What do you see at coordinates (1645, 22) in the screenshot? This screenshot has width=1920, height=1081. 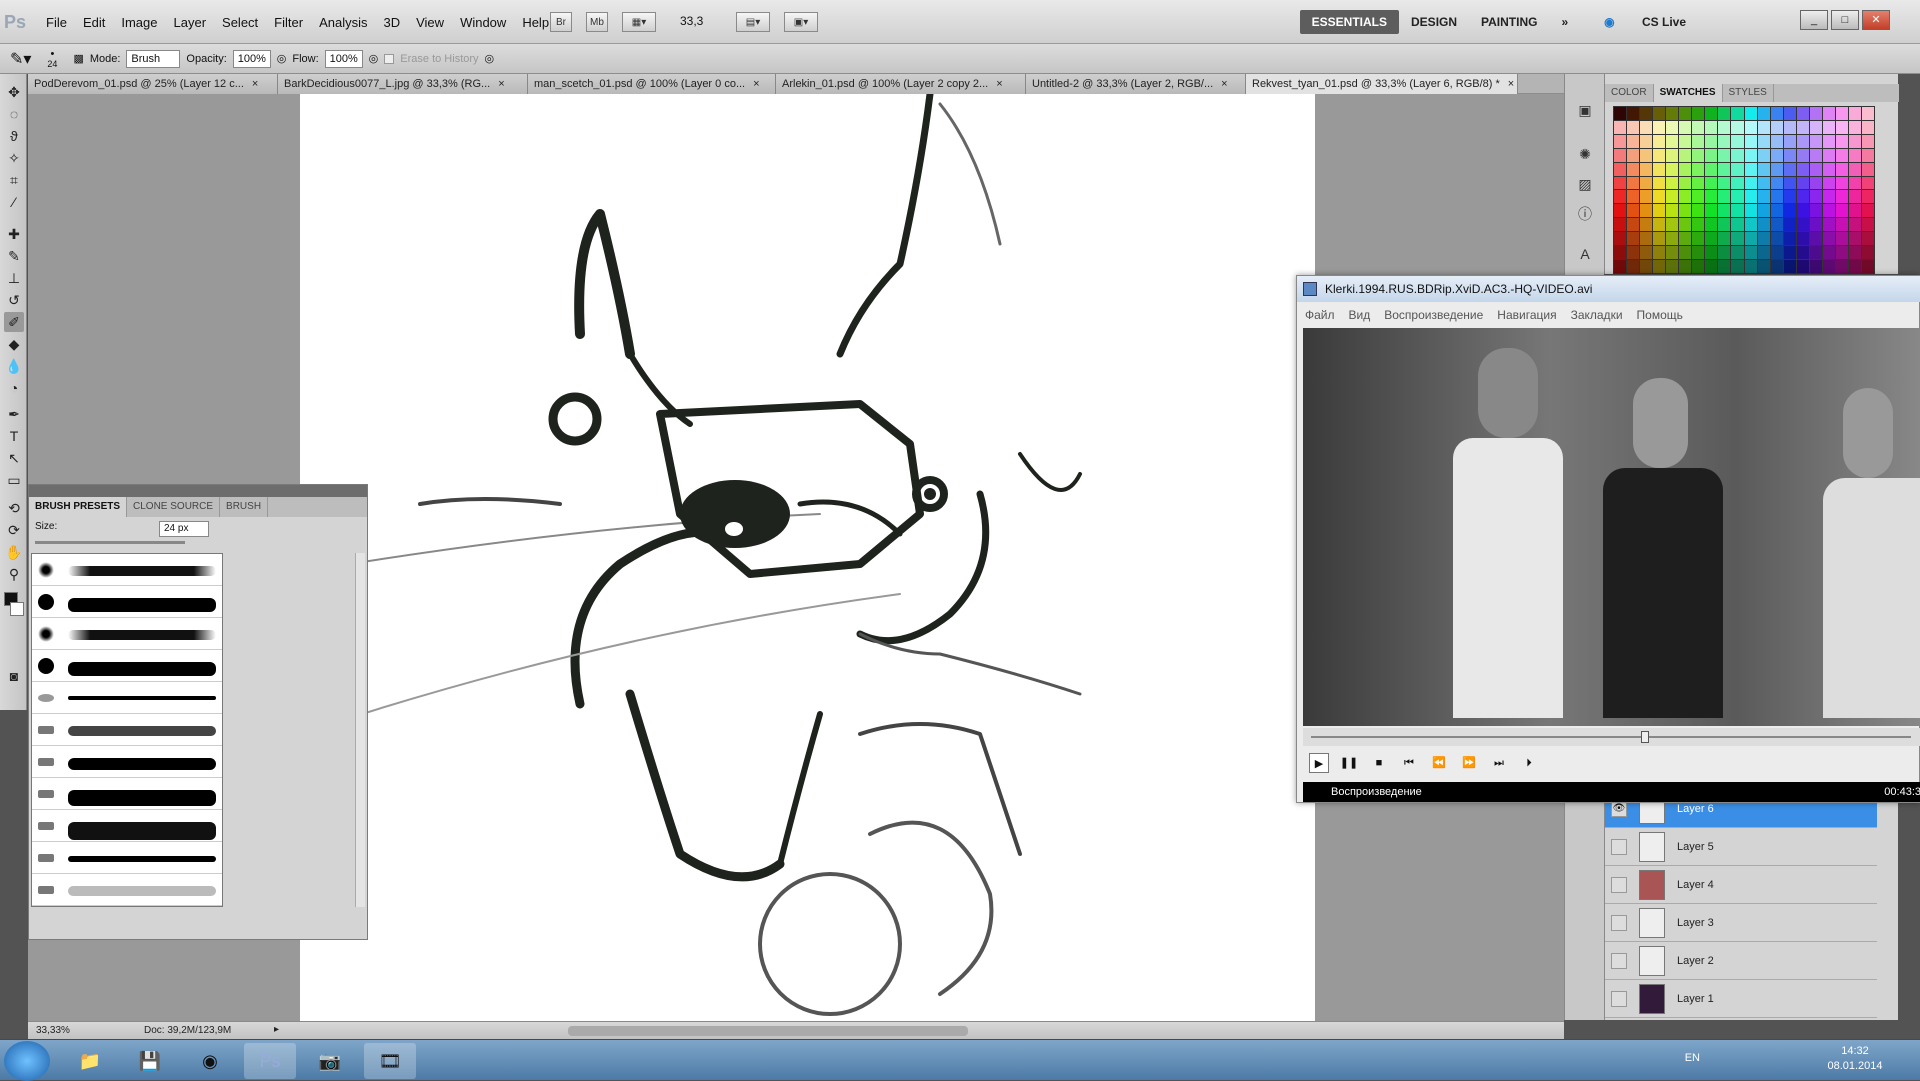 I see `cslive-button: ◉ CS Live` at bounding box center [1645, 22].